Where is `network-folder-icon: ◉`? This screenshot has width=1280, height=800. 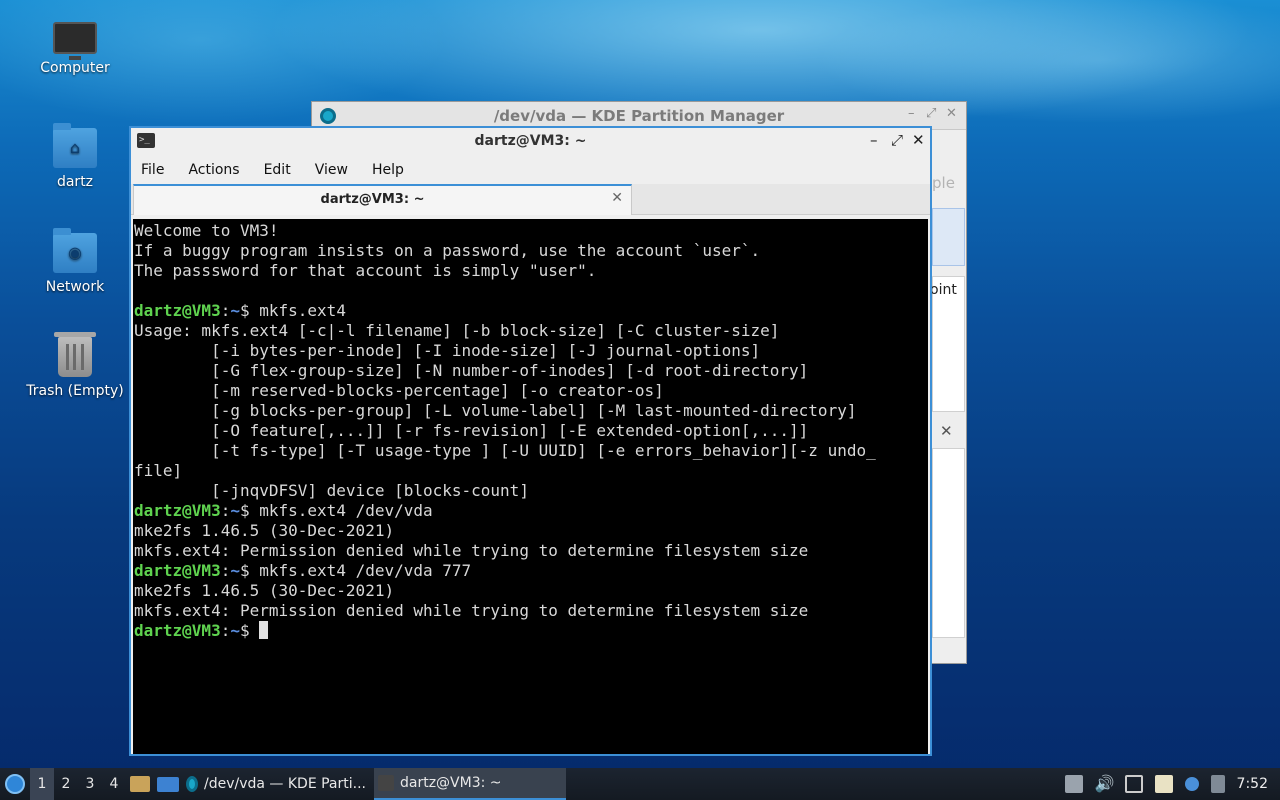
network-folder-icon: ◉ is located at coordinates (75, 250).